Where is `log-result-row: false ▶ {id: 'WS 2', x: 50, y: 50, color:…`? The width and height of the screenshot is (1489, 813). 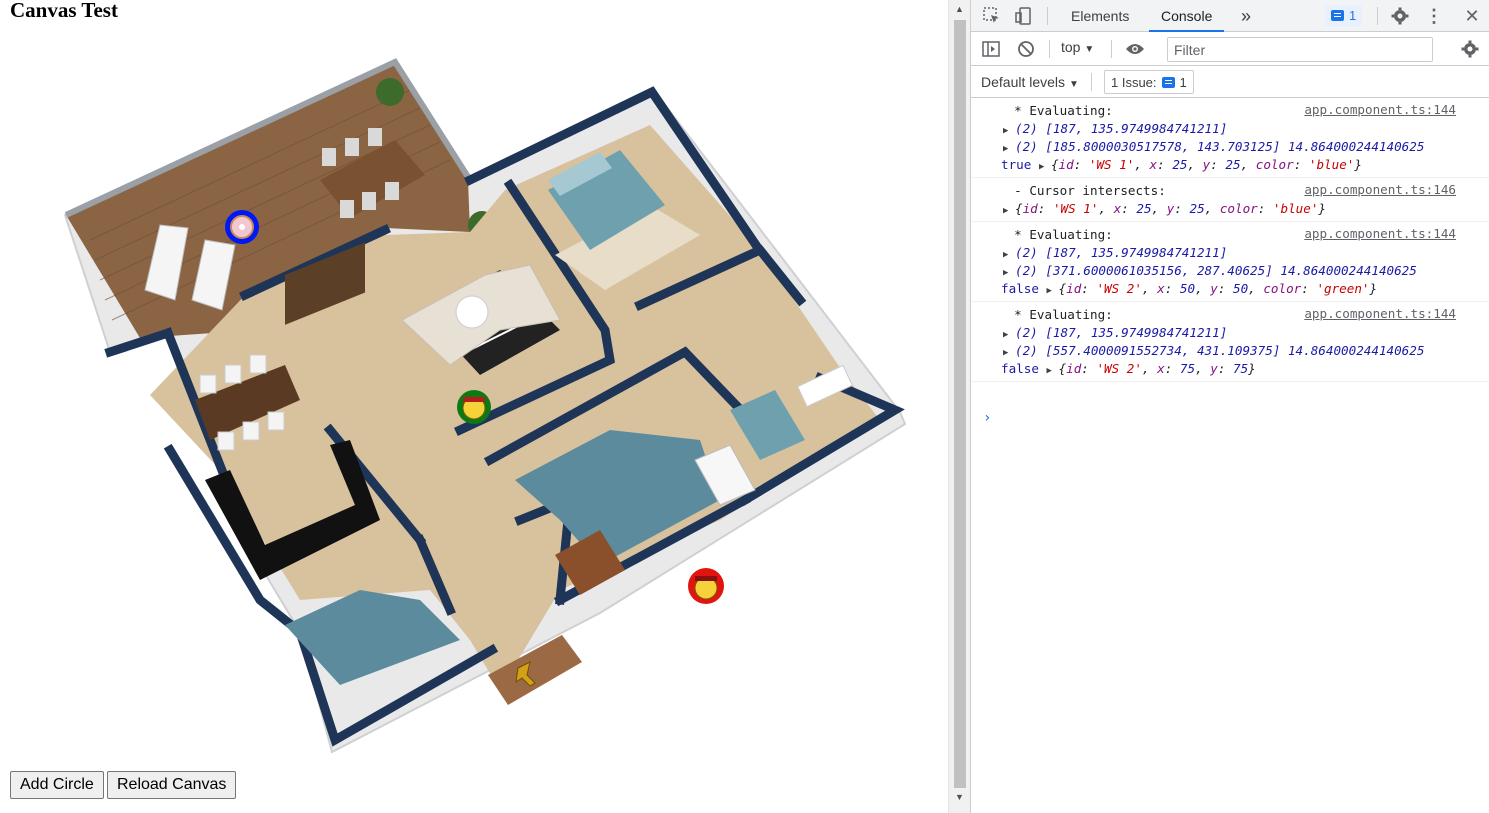 log-result-row: false ▶ {id: 'WS 2', x: 50, y: 50, color:… is located at coordinates (1230, 289).